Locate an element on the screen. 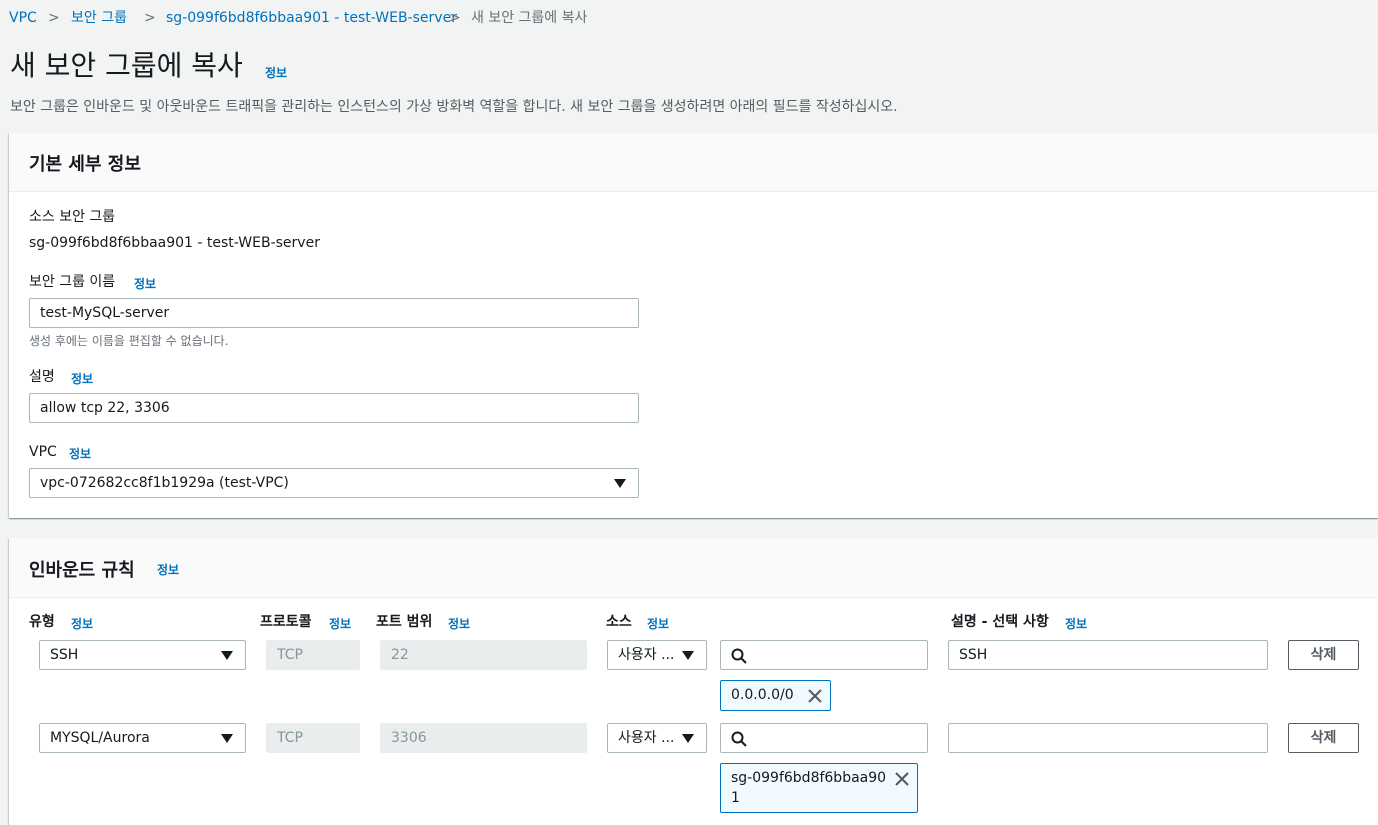 The width and height of the screenshot is (1378, 825). rule-type-select: MYSQL/Aurora is located at coordinates (142, 738).